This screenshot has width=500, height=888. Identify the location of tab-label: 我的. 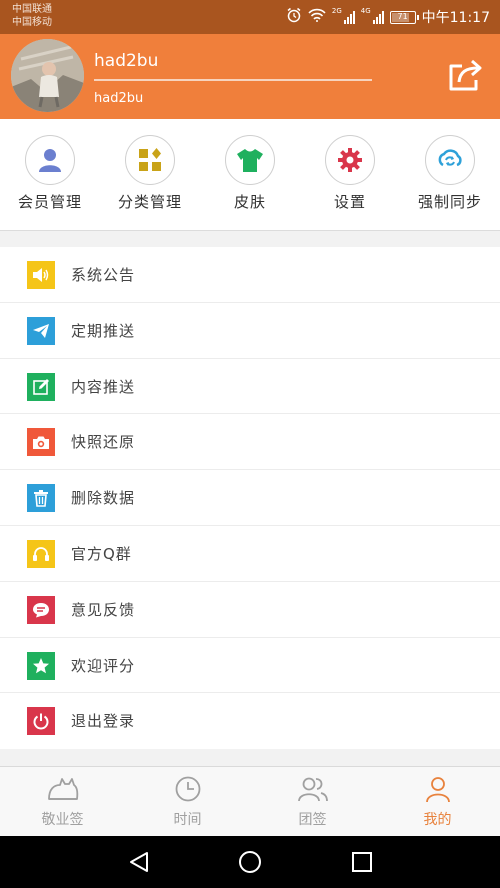
(437, 820).